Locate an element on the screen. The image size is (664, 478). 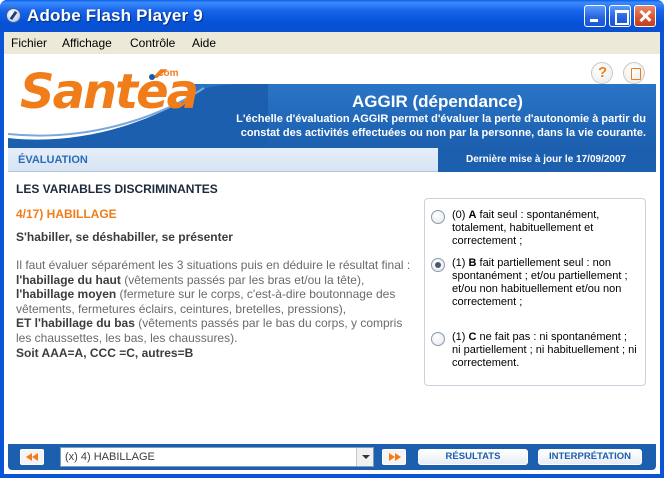
habillage-bas-label: ET l'habillage du bas is located at coordinates (75, 323).